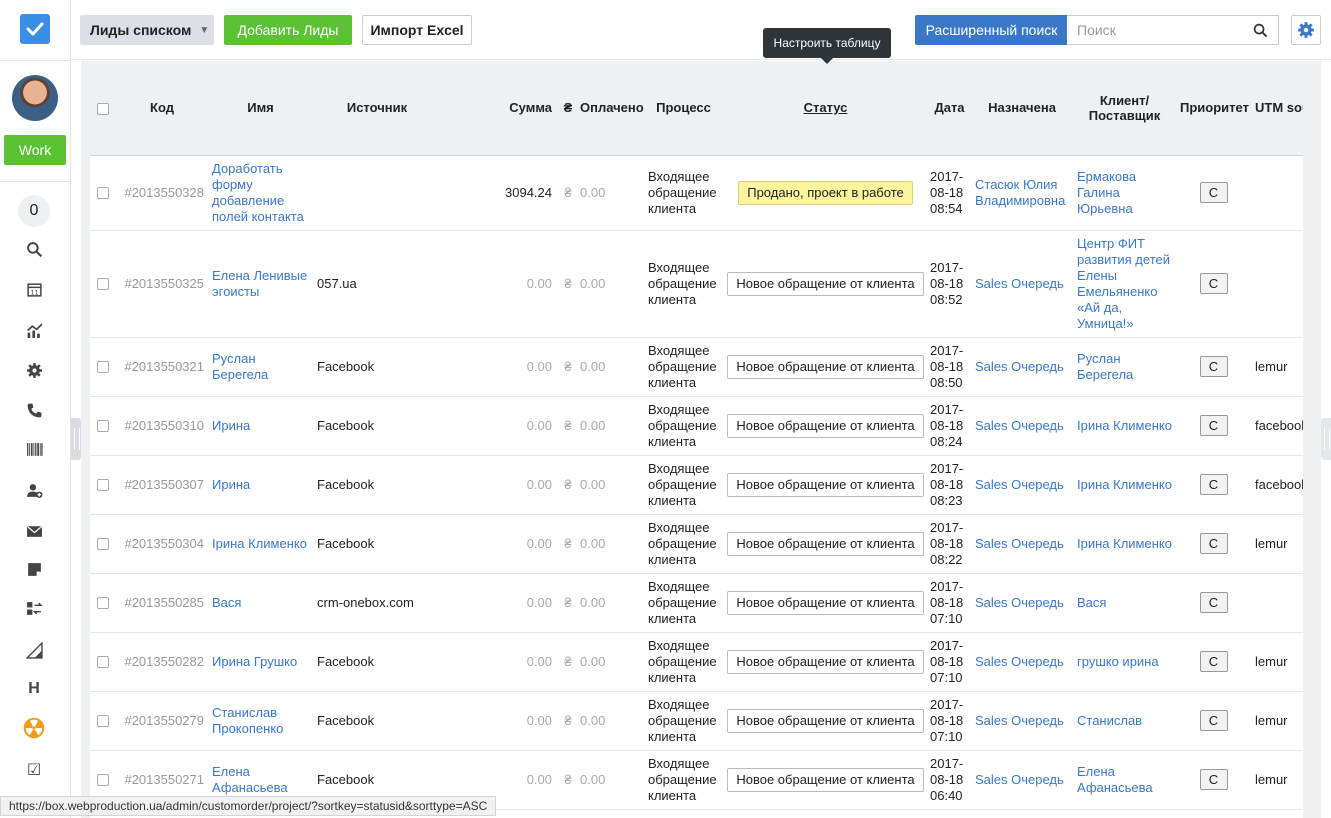 The image size is (1331, 818). What do you see at coordinates (498, 108) in the screenshot?
I see `column-header-sum: Сумма` at bounding box center [498, 108].